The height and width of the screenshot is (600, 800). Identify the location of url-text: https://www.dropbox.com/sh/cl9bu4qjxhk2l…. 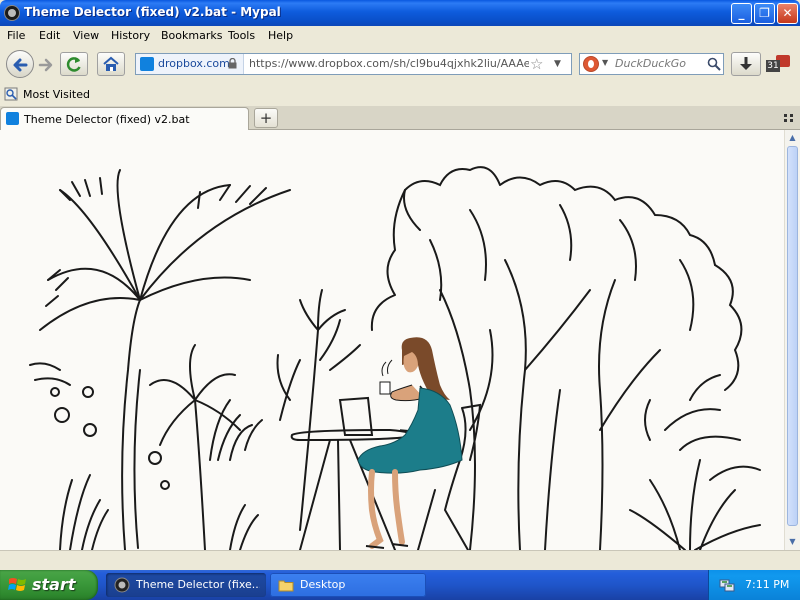
(389, 63).